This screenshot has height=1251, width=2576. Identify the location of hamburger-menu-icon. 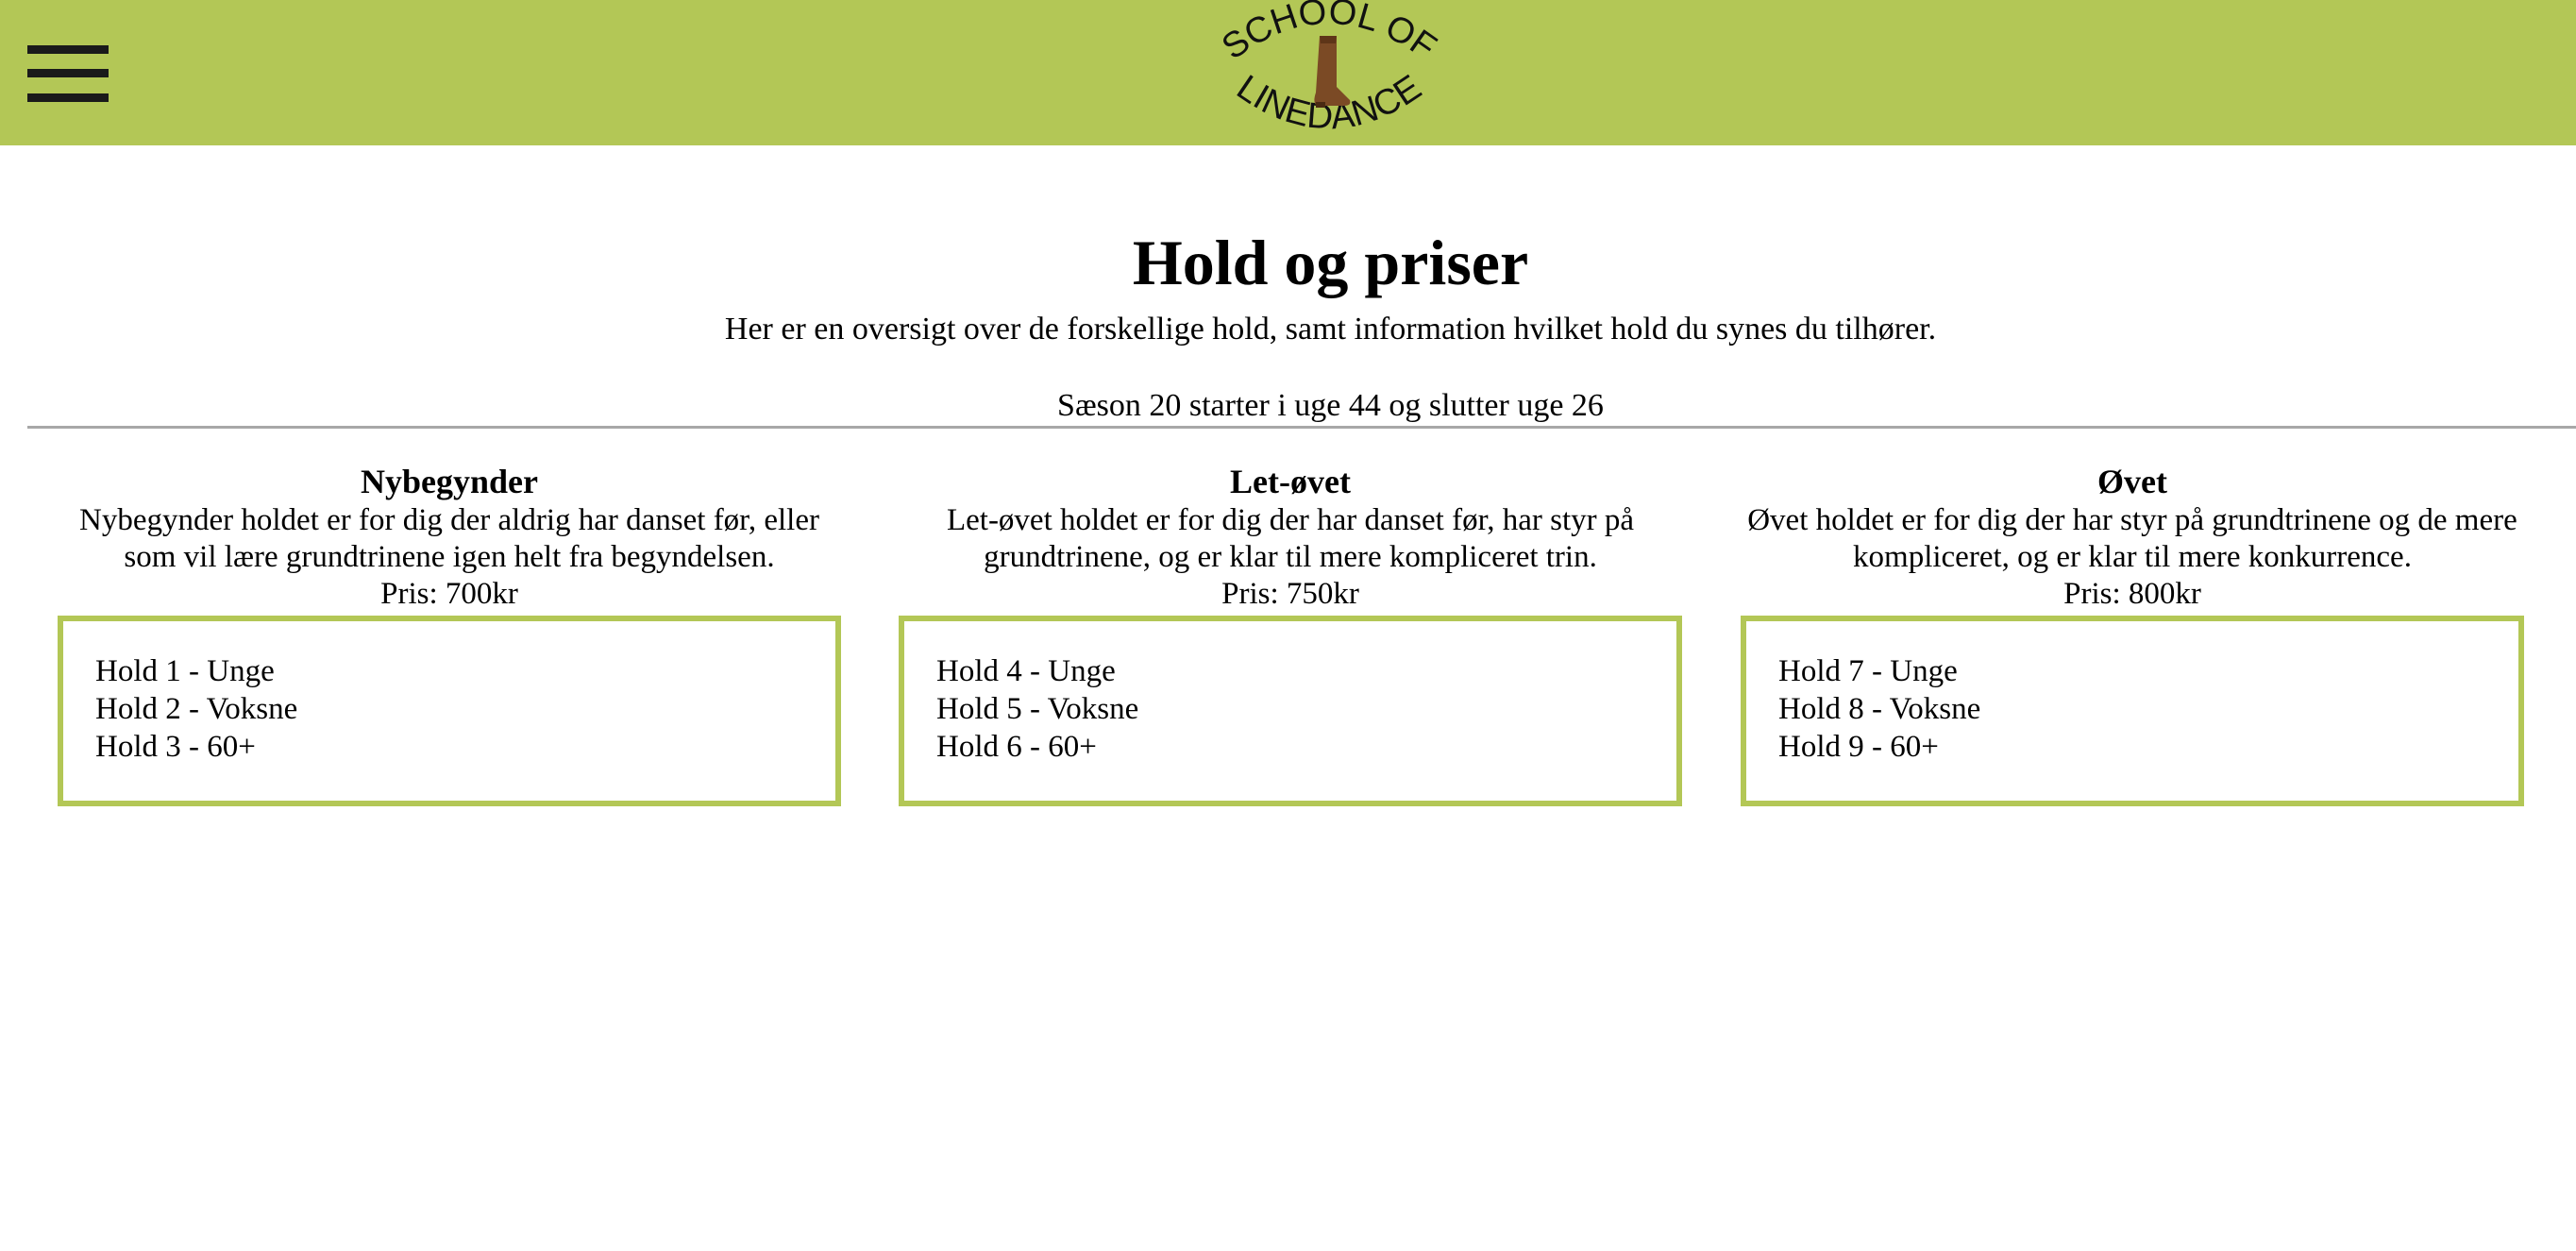
(68, 73).